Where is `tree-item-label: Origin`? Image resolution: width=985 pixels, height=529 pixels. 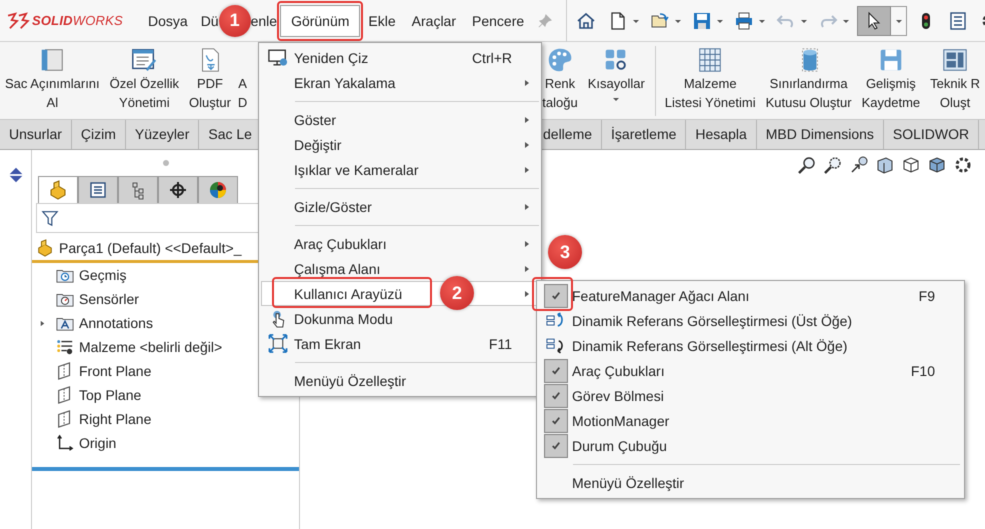
tree-item-label: Origin is located at coordinates (97, 443).